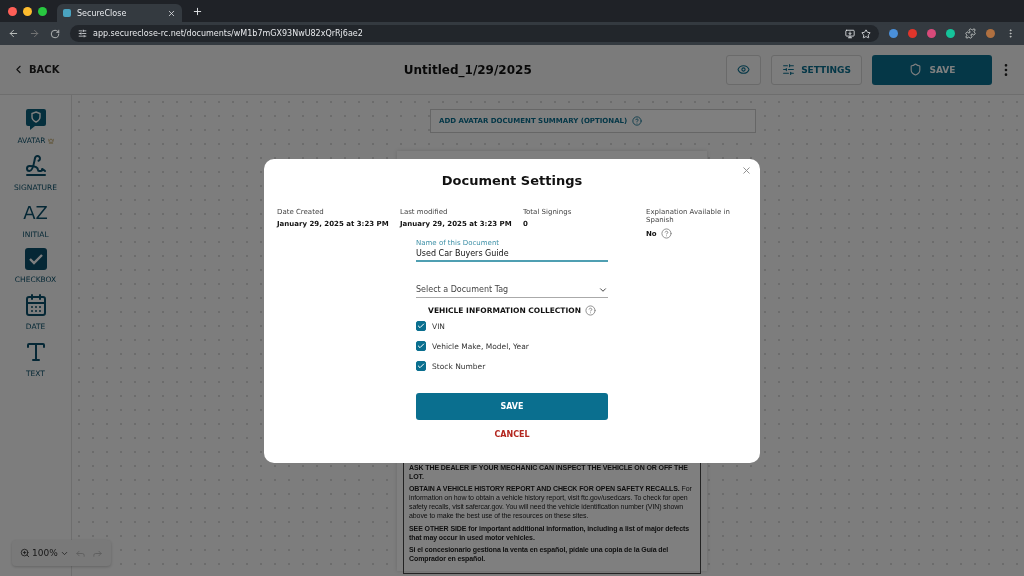  Describe the element at coordinates (915, 69) in the screenshot. I see `shield-icon` at that location.